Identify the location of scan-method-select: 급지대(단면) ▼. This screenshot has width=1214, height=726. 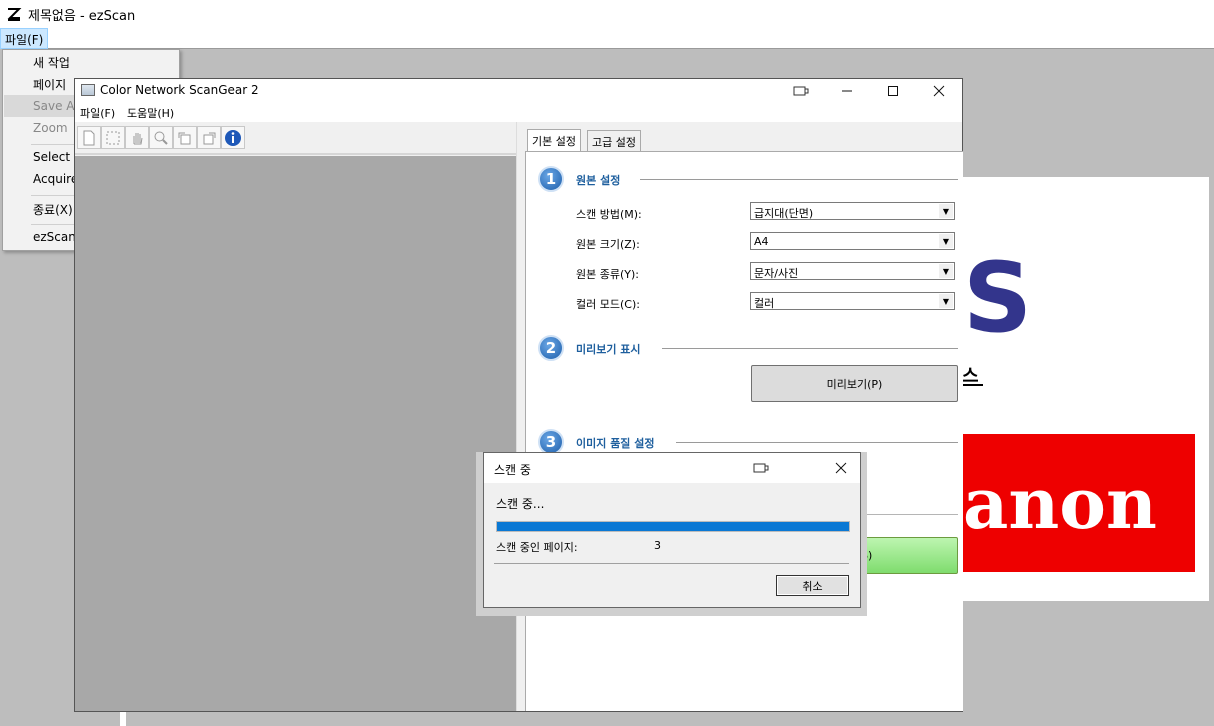
(852, 211).